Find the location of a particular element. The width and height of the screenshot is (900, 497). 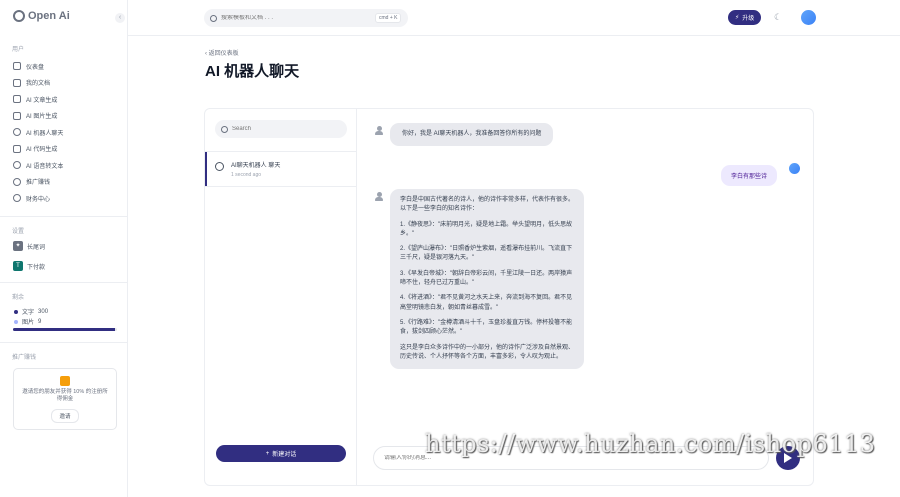

stat-images: 图片 9 is located at coordinates (27, 321).